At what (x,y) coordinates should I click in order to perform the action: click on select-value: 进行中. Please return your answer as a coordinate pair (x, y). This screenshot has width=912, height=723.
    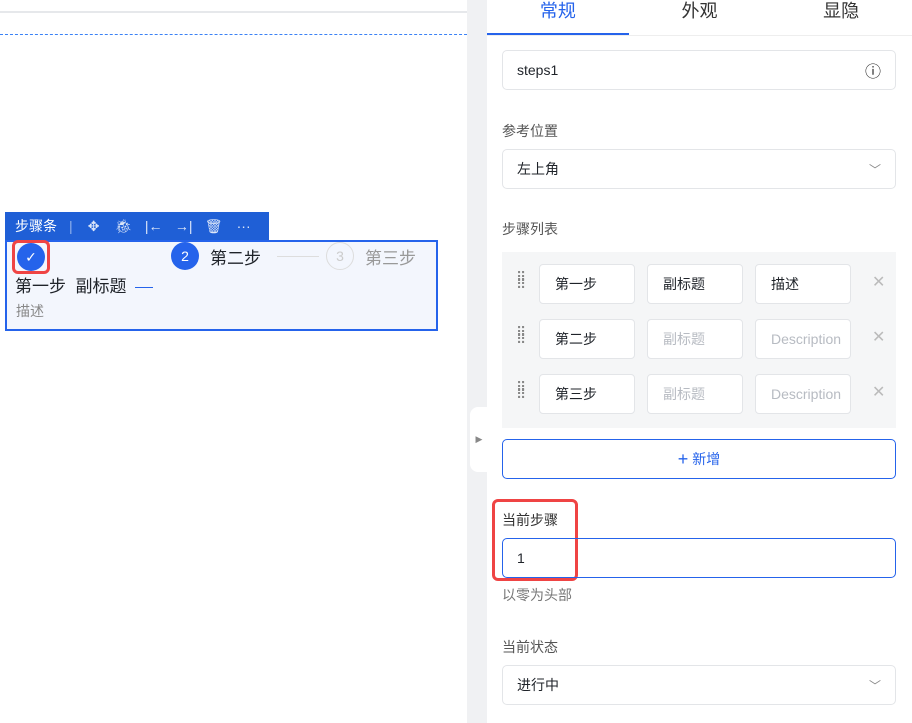
    Looking at the image, I should click on (538, 685).